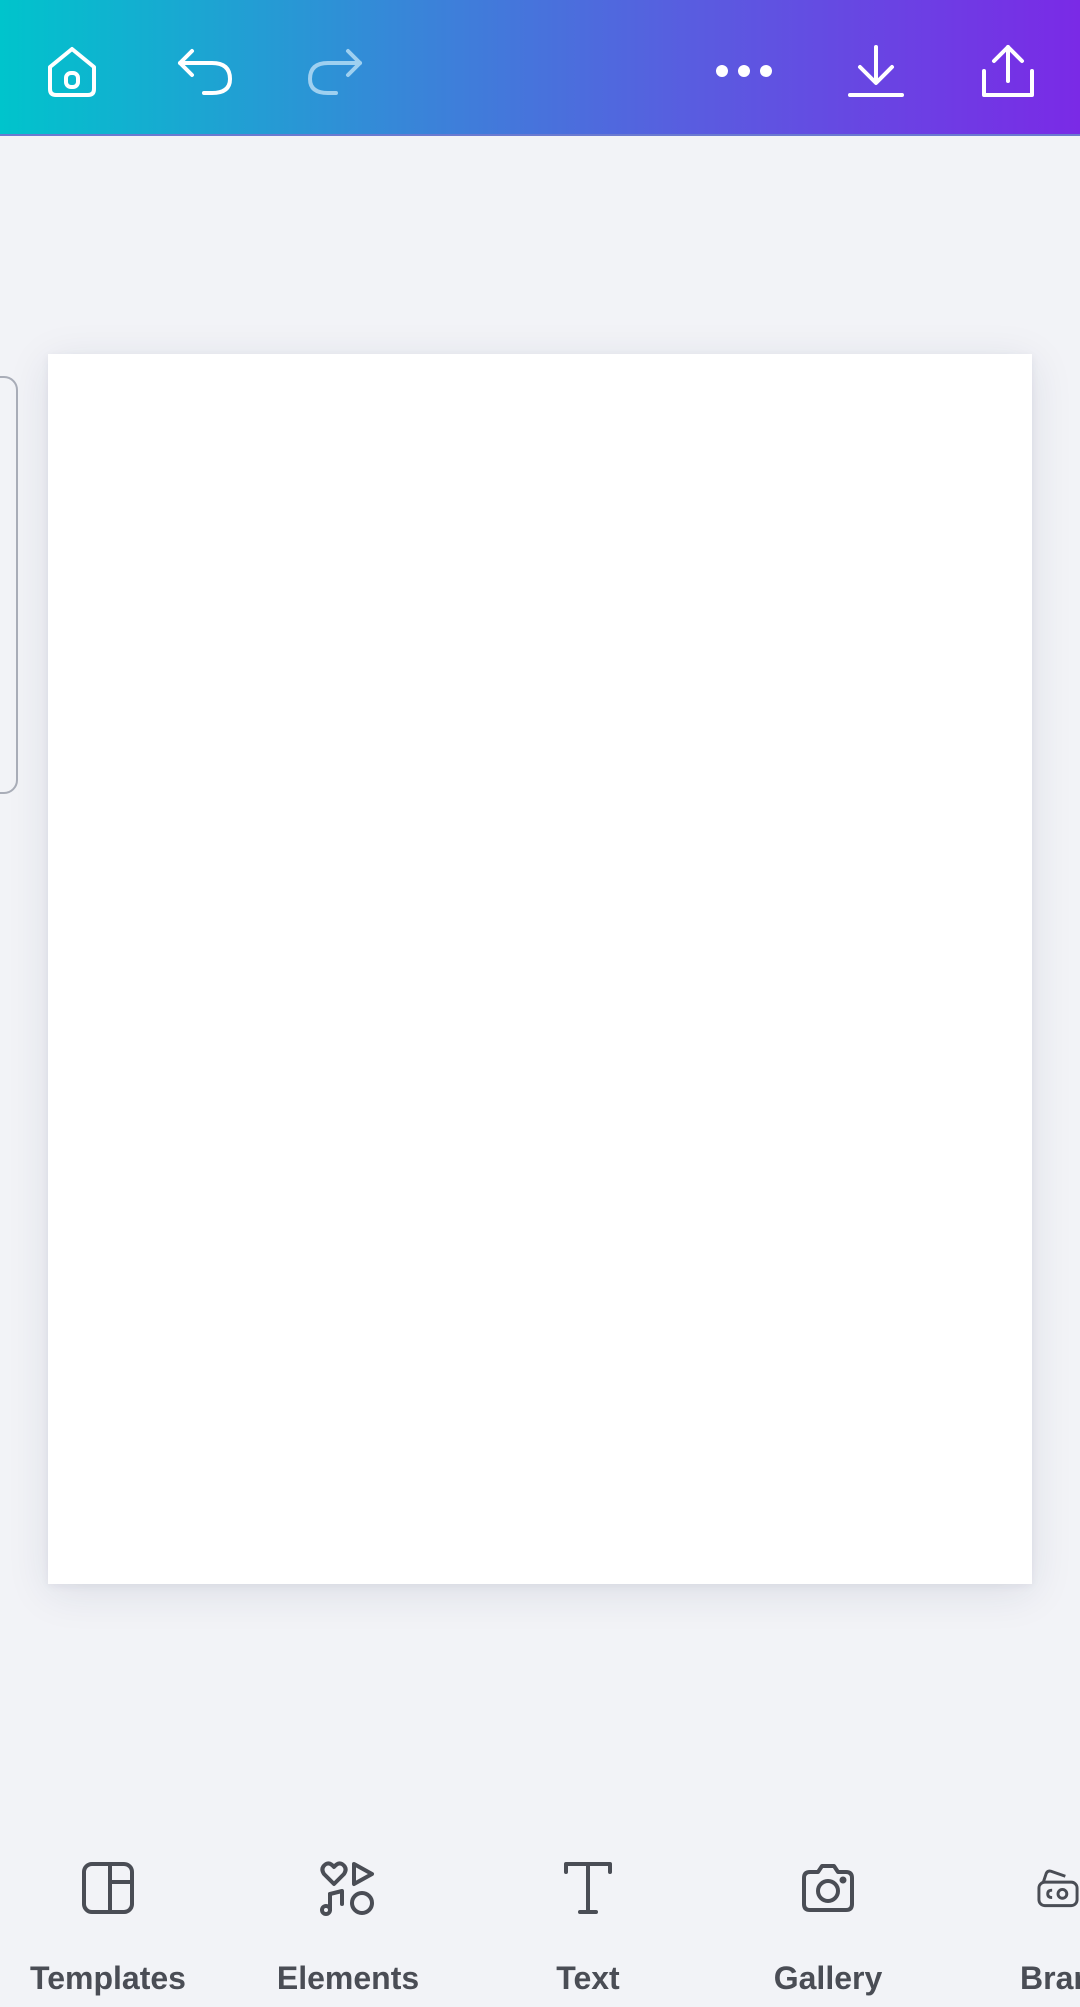 This screenshot has width=1080, height=2007. Describe the element at coordinates (347, 1888) in the screenshot. I see `elements-icon` at that location.